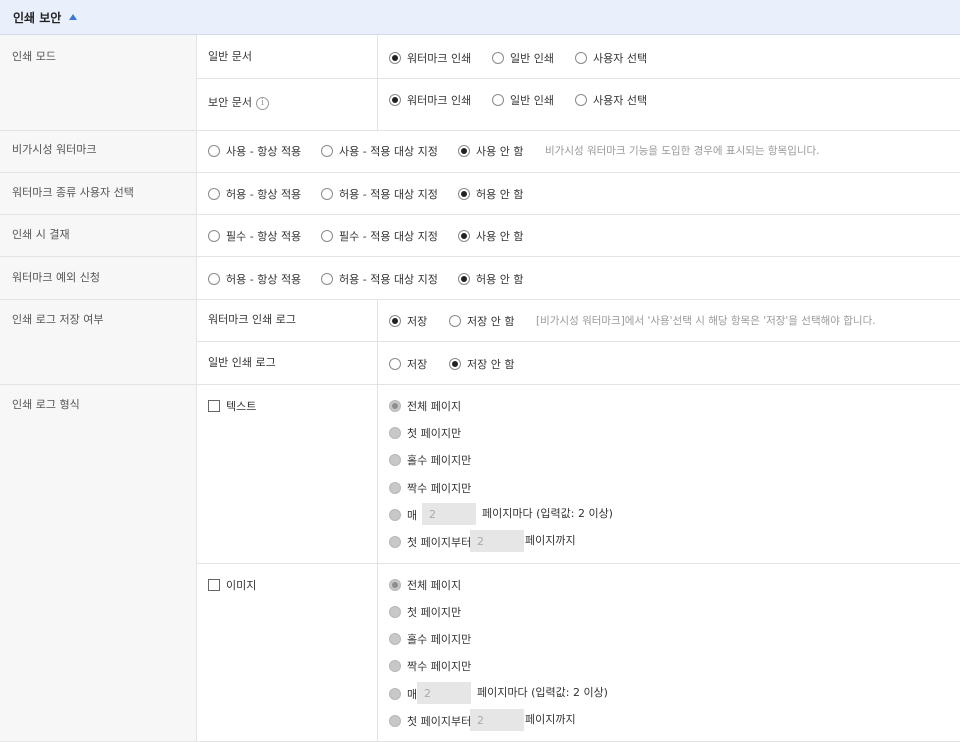 The height and width of the screenshot is (742, 960). I want to click on print-log-label: 인쇄 로그 저장 여부, so click(58, 319).